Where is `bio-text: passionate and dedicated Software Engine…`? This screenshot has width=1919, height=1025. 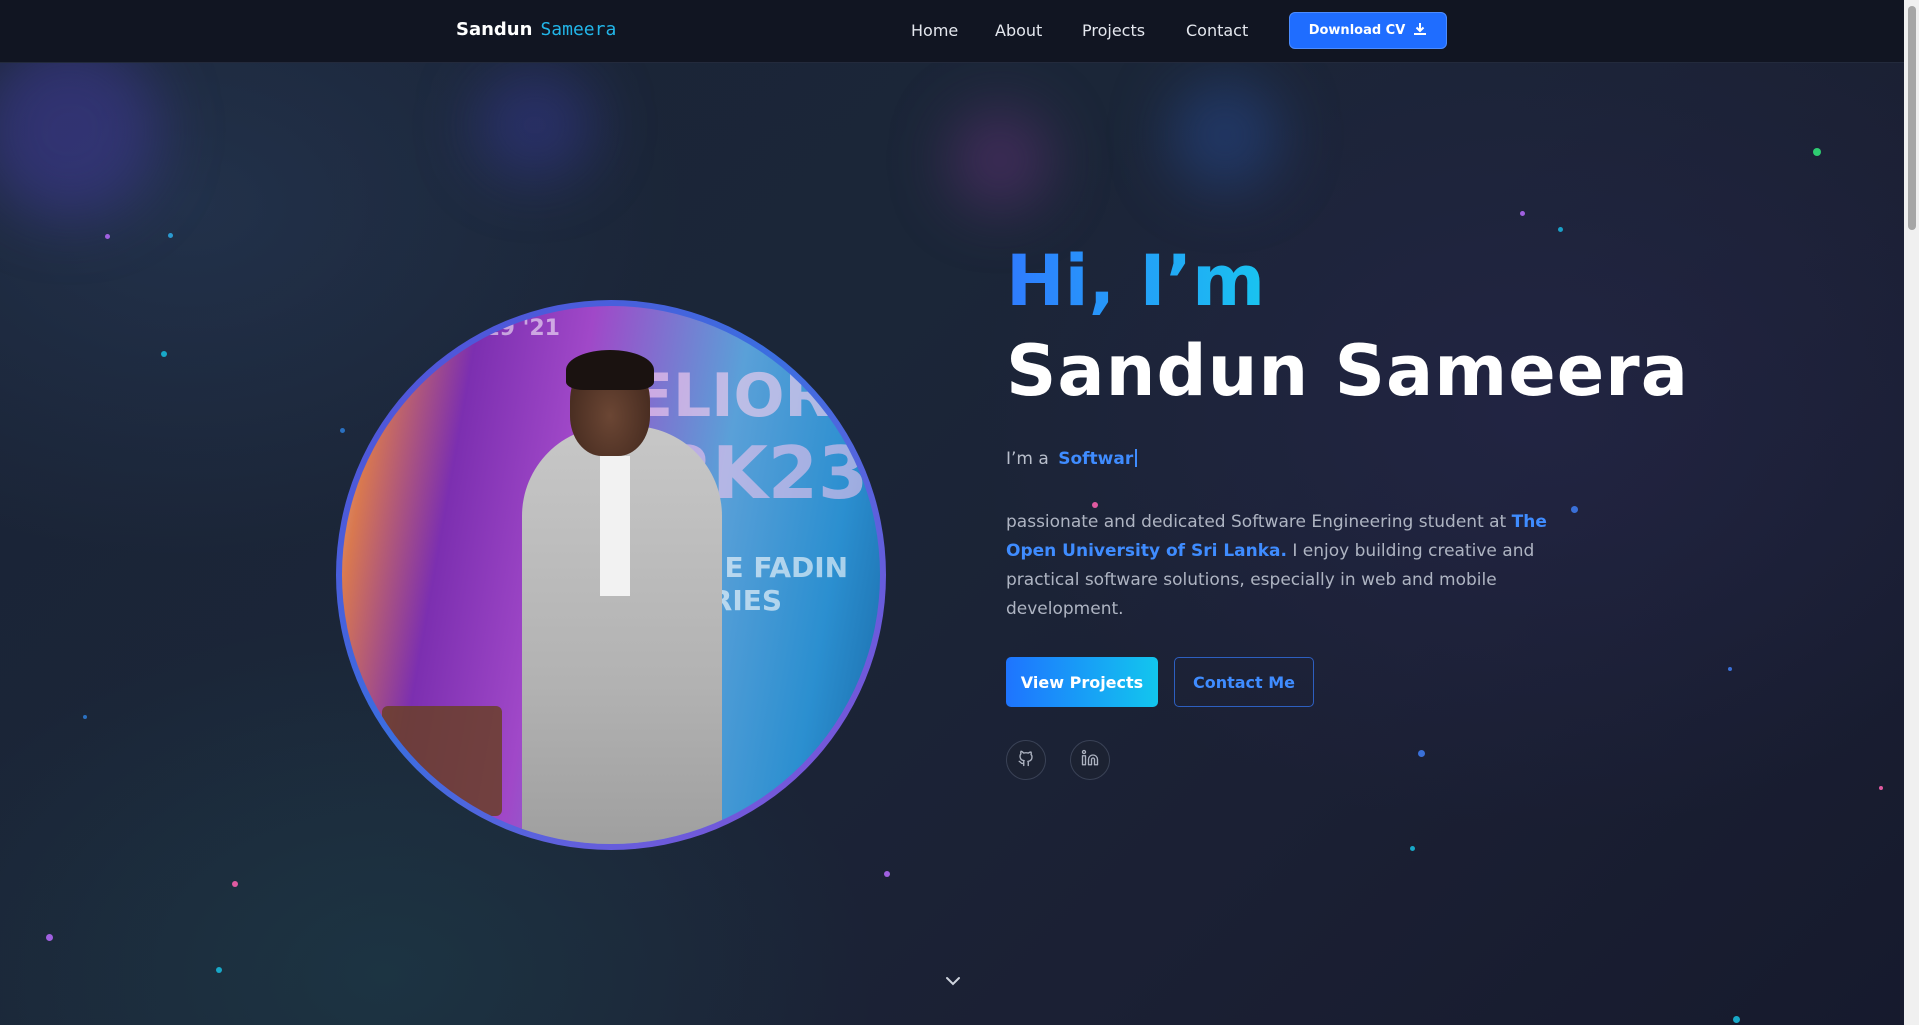 bio-text: passionate and dedicated Software Engine… is located at coordinates (1259, 522).